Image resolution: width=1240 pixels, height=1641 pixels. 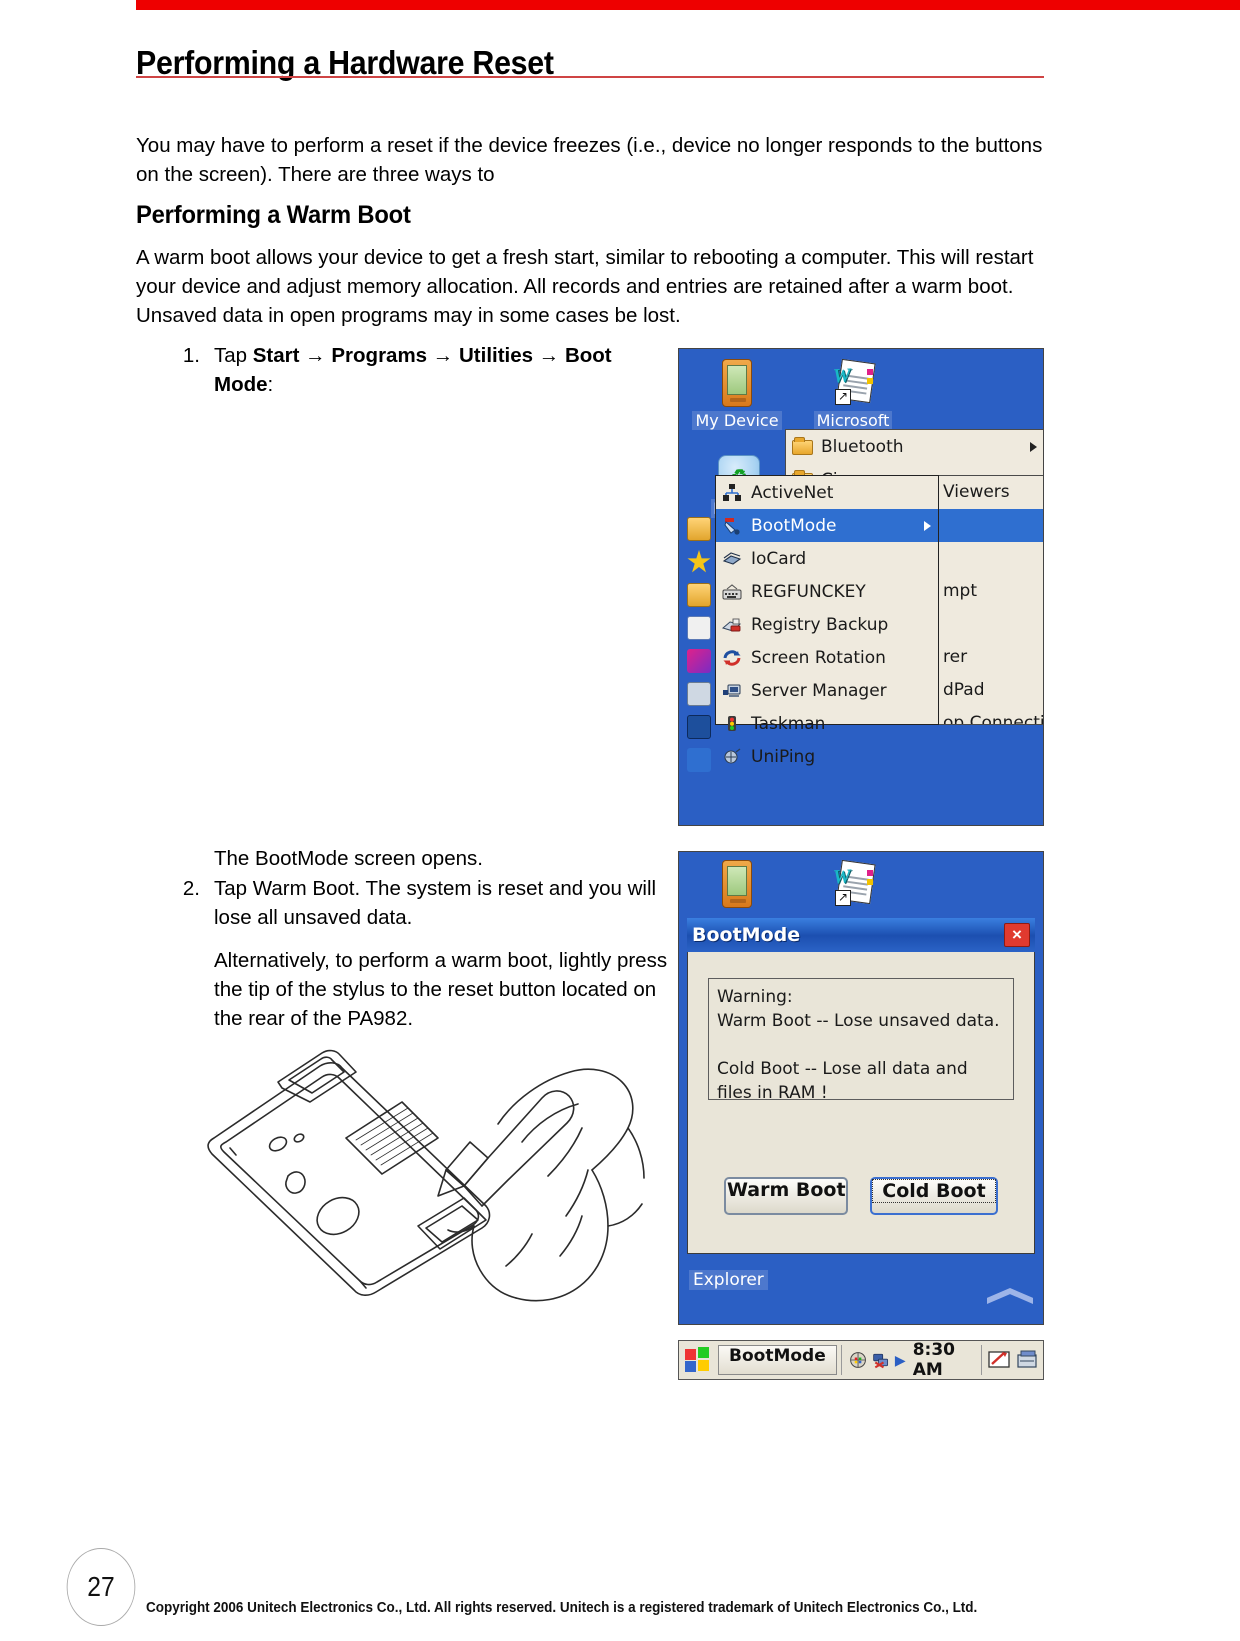 What do you see at coordinates (881, 1360) in the screenshot?
I see `connection-disconnected-icon` at bounding box center [881, 1360].